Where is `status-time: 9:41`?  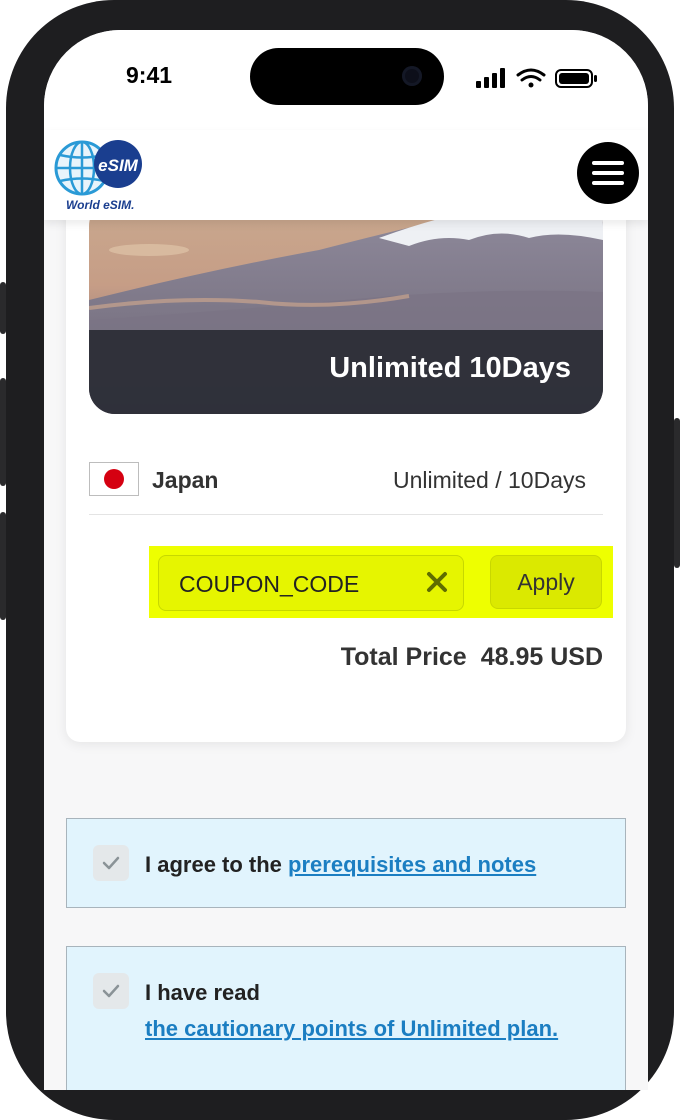 status-time: 9:41 is located at coordinates (149, 75).